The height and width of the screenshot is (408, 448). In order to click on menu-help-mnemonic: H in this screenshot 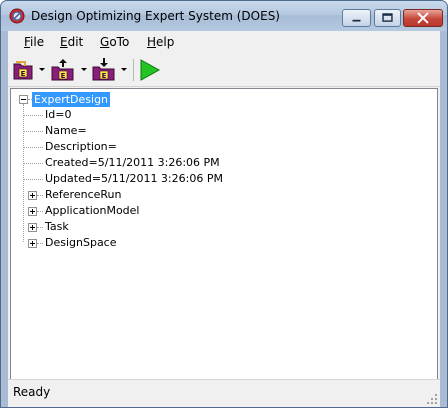, I will do `click(152, 42)`.